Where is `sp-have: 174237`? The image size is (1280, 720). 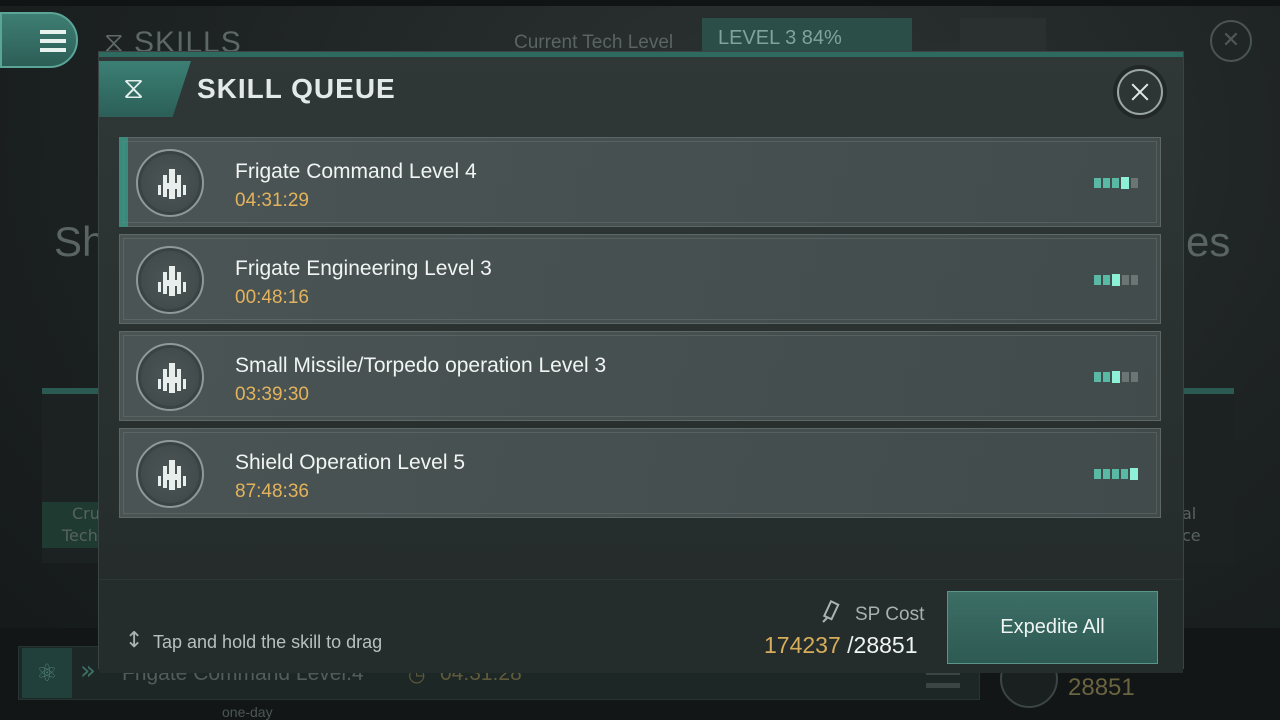 sp-have: 174237 is located at coordinates (802, 645).